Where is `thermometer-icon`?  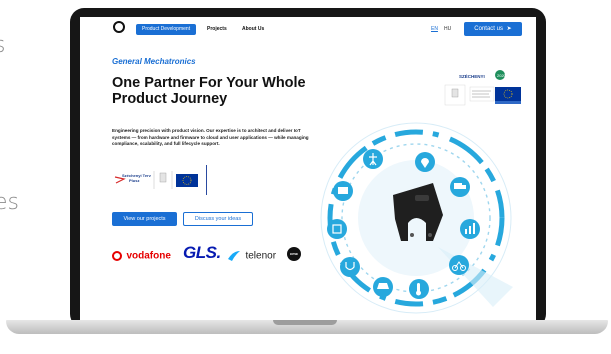 thermometer-icon is located at coordinates (419, 289).